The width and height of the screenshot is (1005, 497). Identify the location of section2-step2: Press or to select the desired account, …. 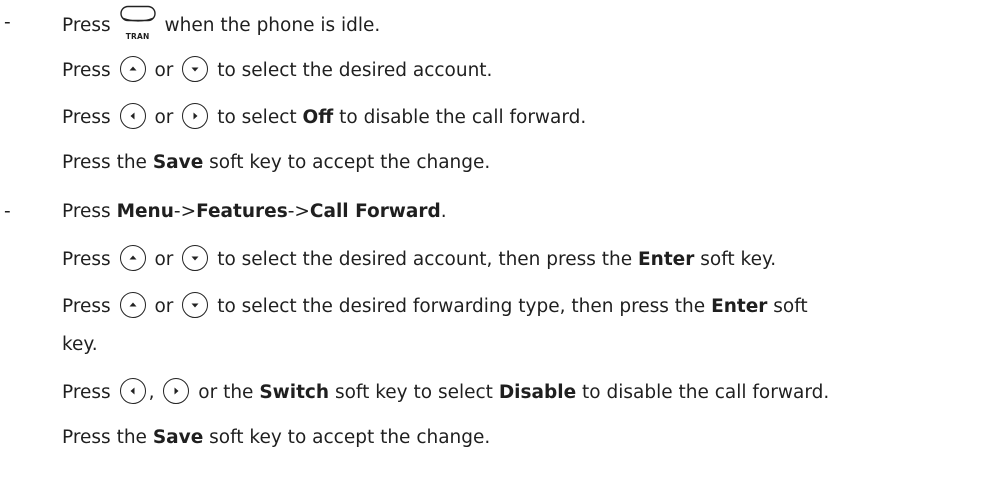
(419, 259).